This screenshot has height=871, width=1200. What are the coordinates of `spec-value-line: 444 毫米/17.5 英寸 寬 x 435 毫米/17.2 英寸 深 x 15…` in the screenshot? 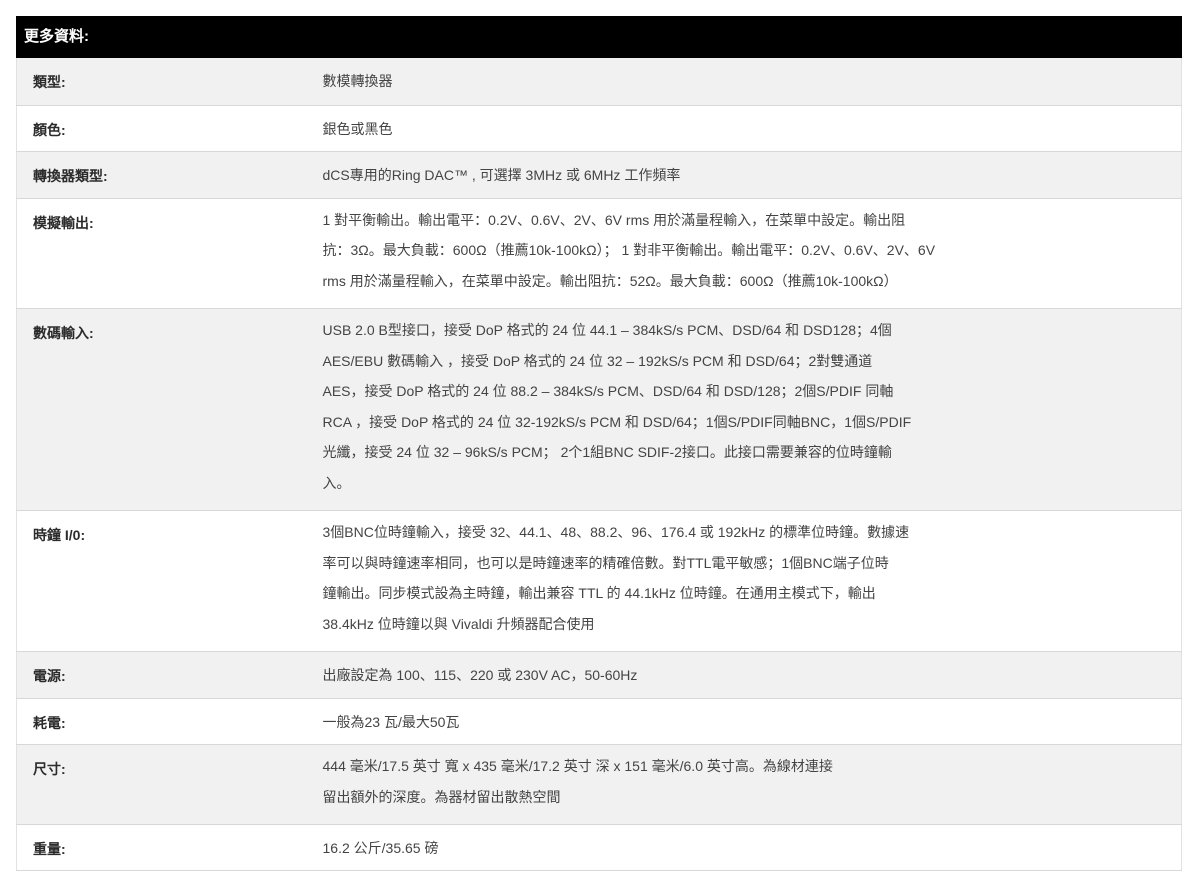 It's located at (577, 766).